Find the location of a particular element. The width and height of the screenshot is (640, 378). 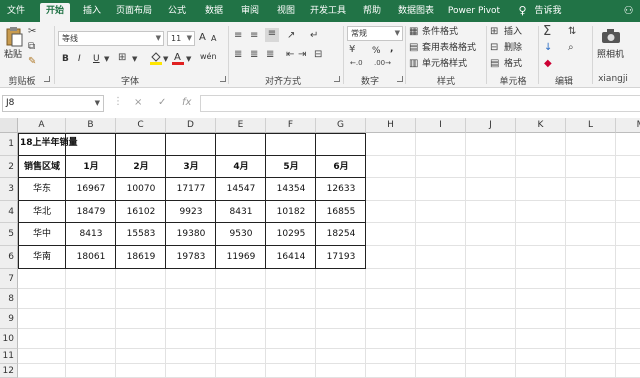

borders-icon: ⊞ is located at coordinates (122, 58).